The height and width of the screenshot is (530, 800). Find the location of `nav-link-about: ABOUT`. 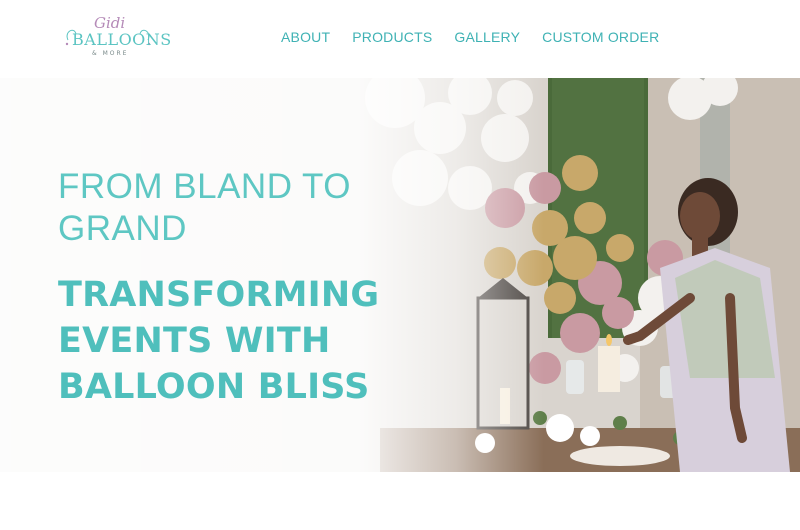

nav-link-about: ABOUT is located at coordinates (305, 37).